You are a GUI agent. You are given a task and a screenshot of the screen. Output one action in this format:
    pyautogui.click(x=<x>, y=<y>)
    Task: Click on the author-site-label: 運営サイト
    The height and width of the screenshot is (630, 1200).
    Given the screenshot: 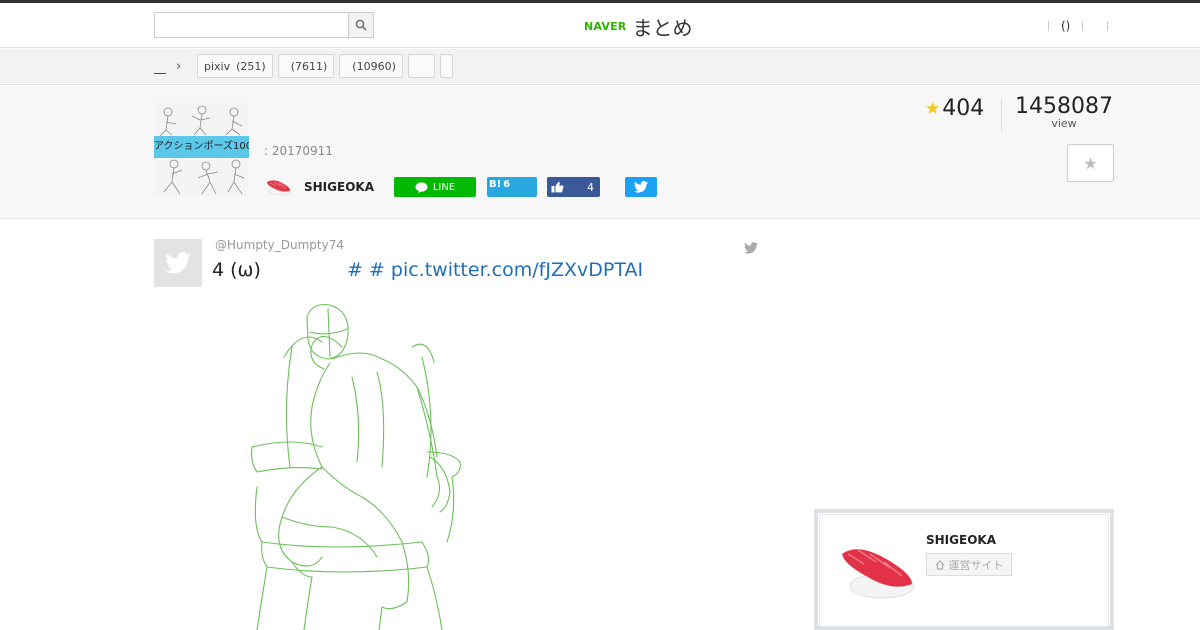 What is the action you would take?
    pyautogui.click(x=976, y=565)
    